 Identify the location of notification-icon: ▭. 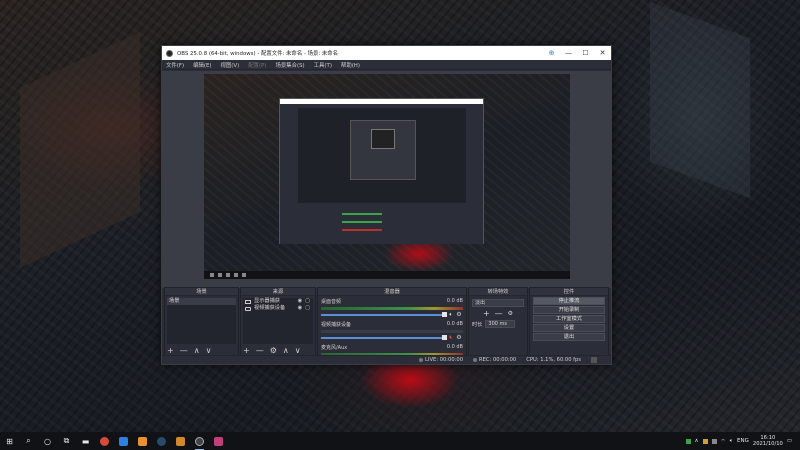
(789, 441).